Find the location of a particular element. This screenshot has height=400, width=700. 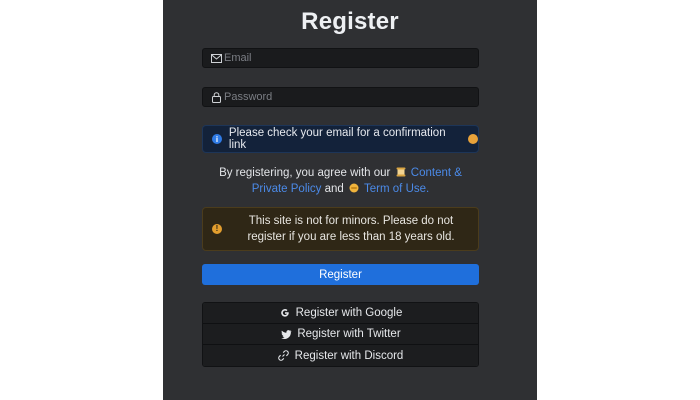

terms-of-use-link: Term of Use. is located at coordinates (396, 189).